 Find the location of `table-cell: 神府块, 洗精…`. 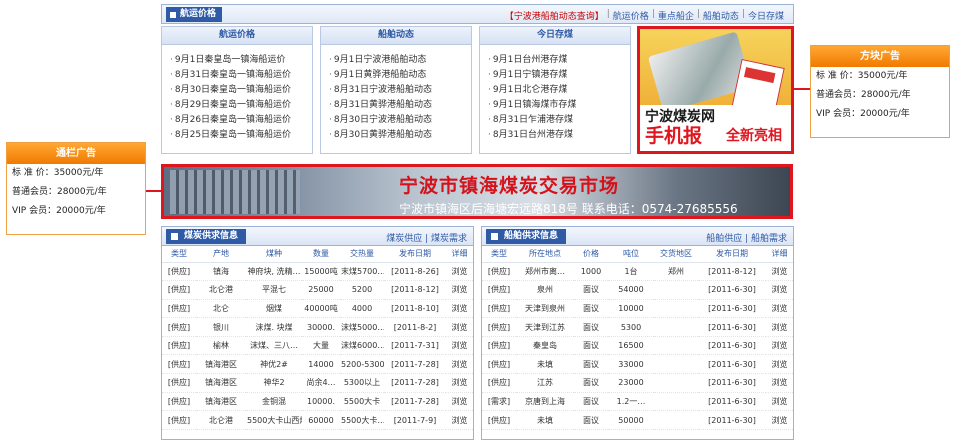

table-cell: 神府块, 洗精… is located at coordinates (274, 272).